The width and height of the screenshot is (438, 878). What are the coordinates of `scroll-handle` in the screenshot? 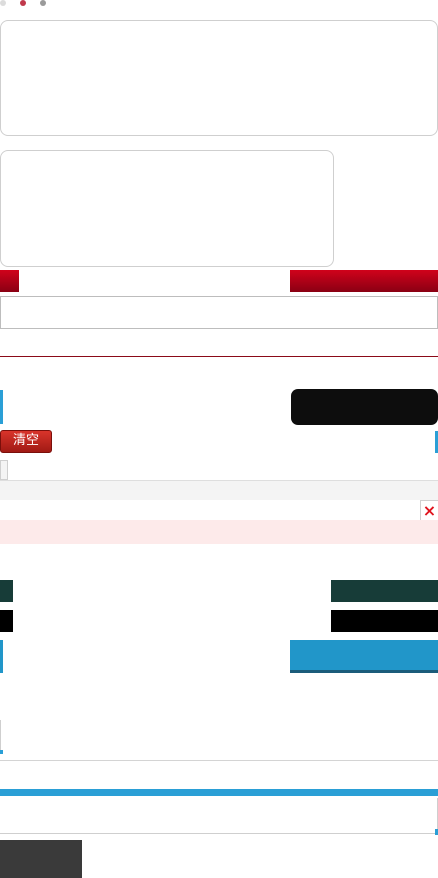 It's located at (4, 470).